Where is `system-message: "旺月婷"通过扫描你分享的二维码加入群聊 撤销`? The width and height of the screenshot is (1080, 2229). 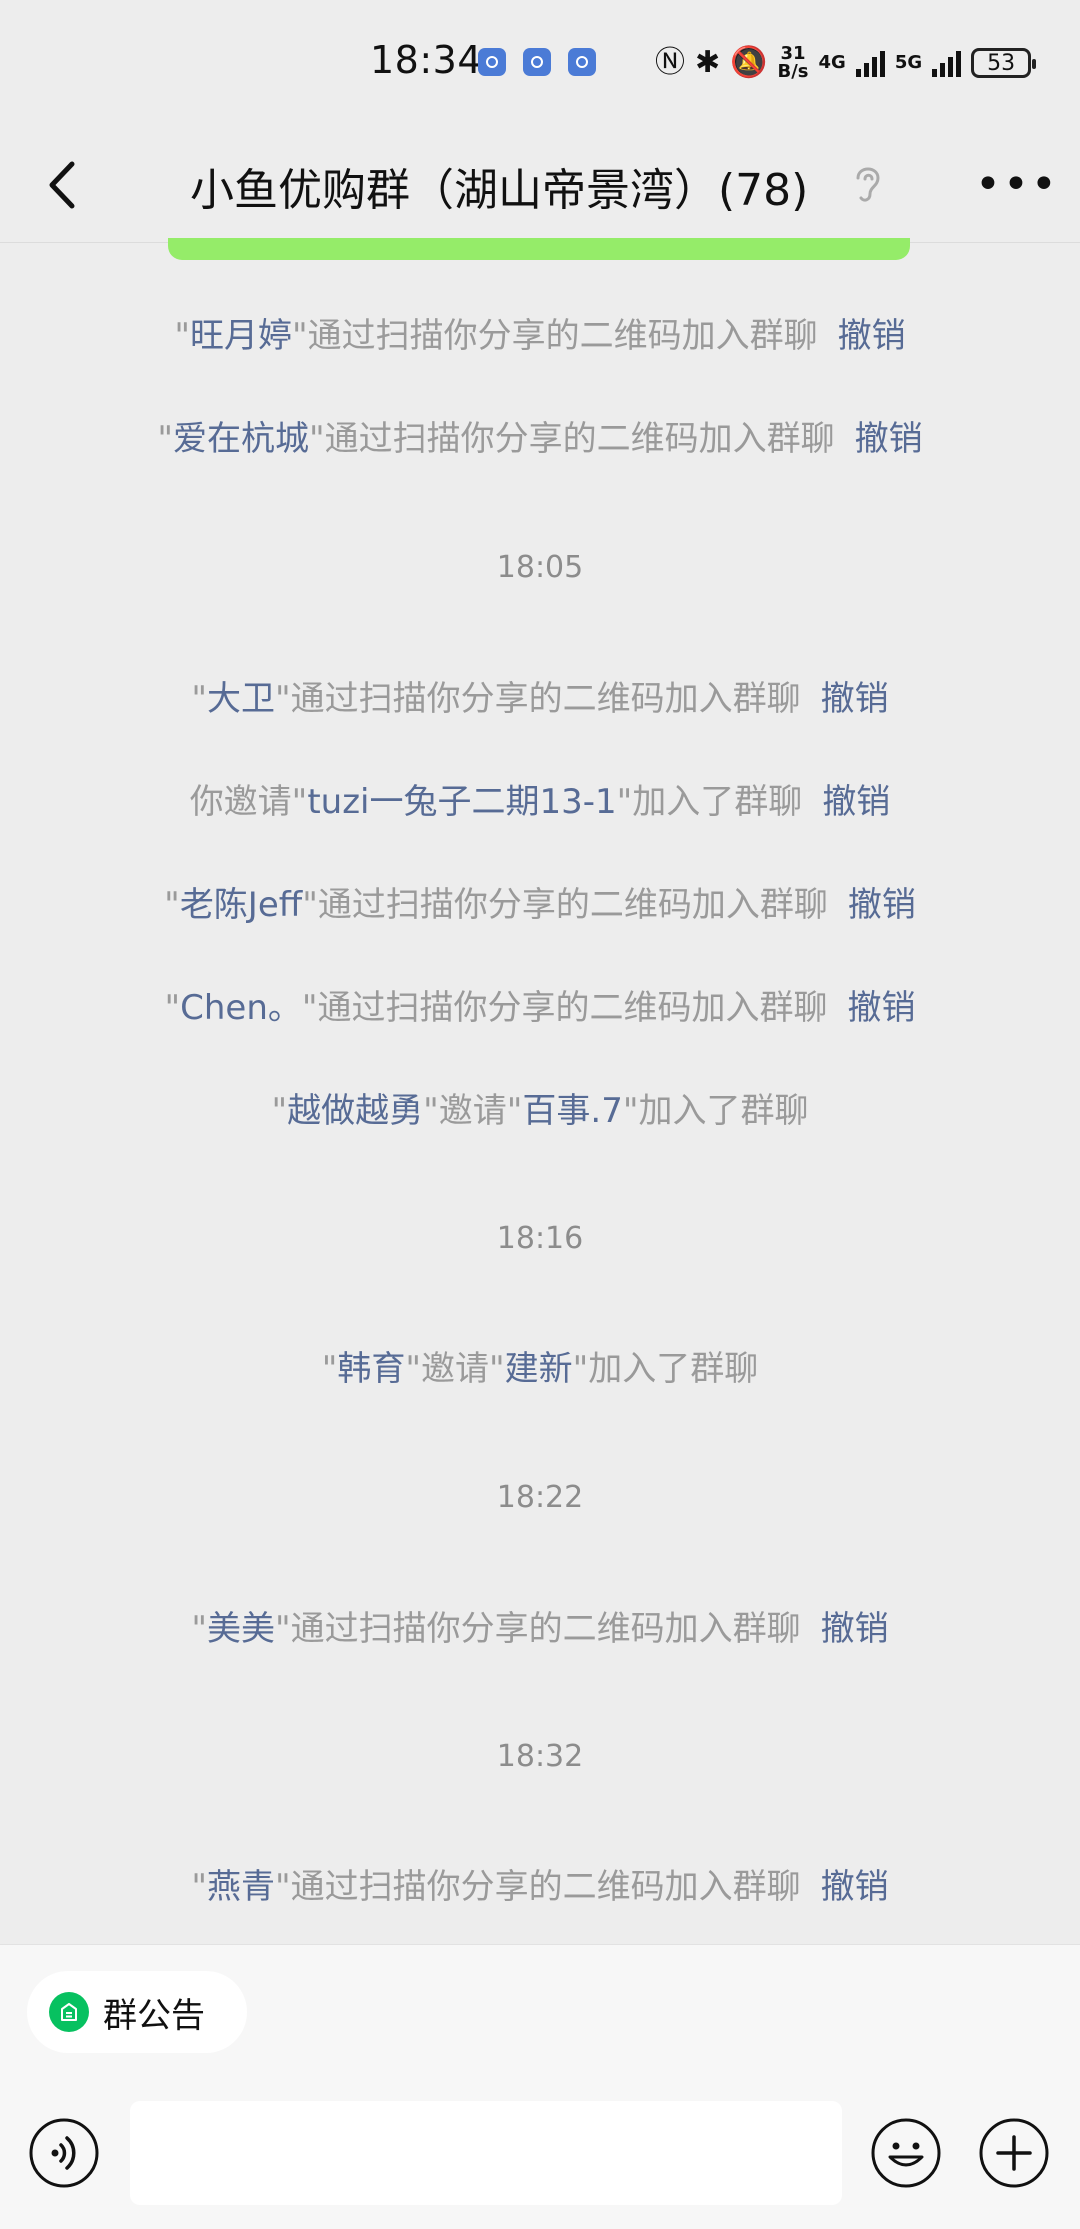 system-message: "旺月婷"通过扫描你分享的二维码加入群聊 撤销 is located at coordinates (540, 336).